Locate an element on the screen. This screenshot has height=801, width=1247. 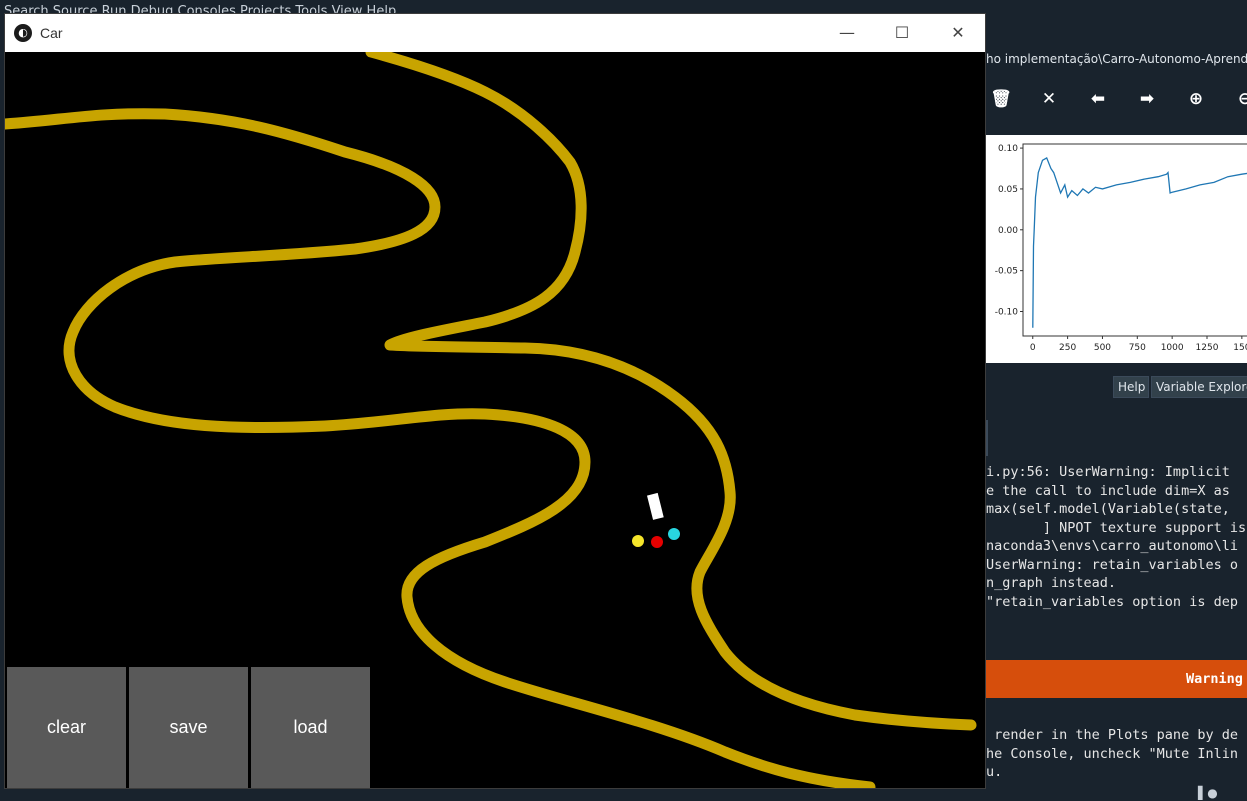
console-line: UserWarning: retain_variables o is located at coordinates (1112, 565).